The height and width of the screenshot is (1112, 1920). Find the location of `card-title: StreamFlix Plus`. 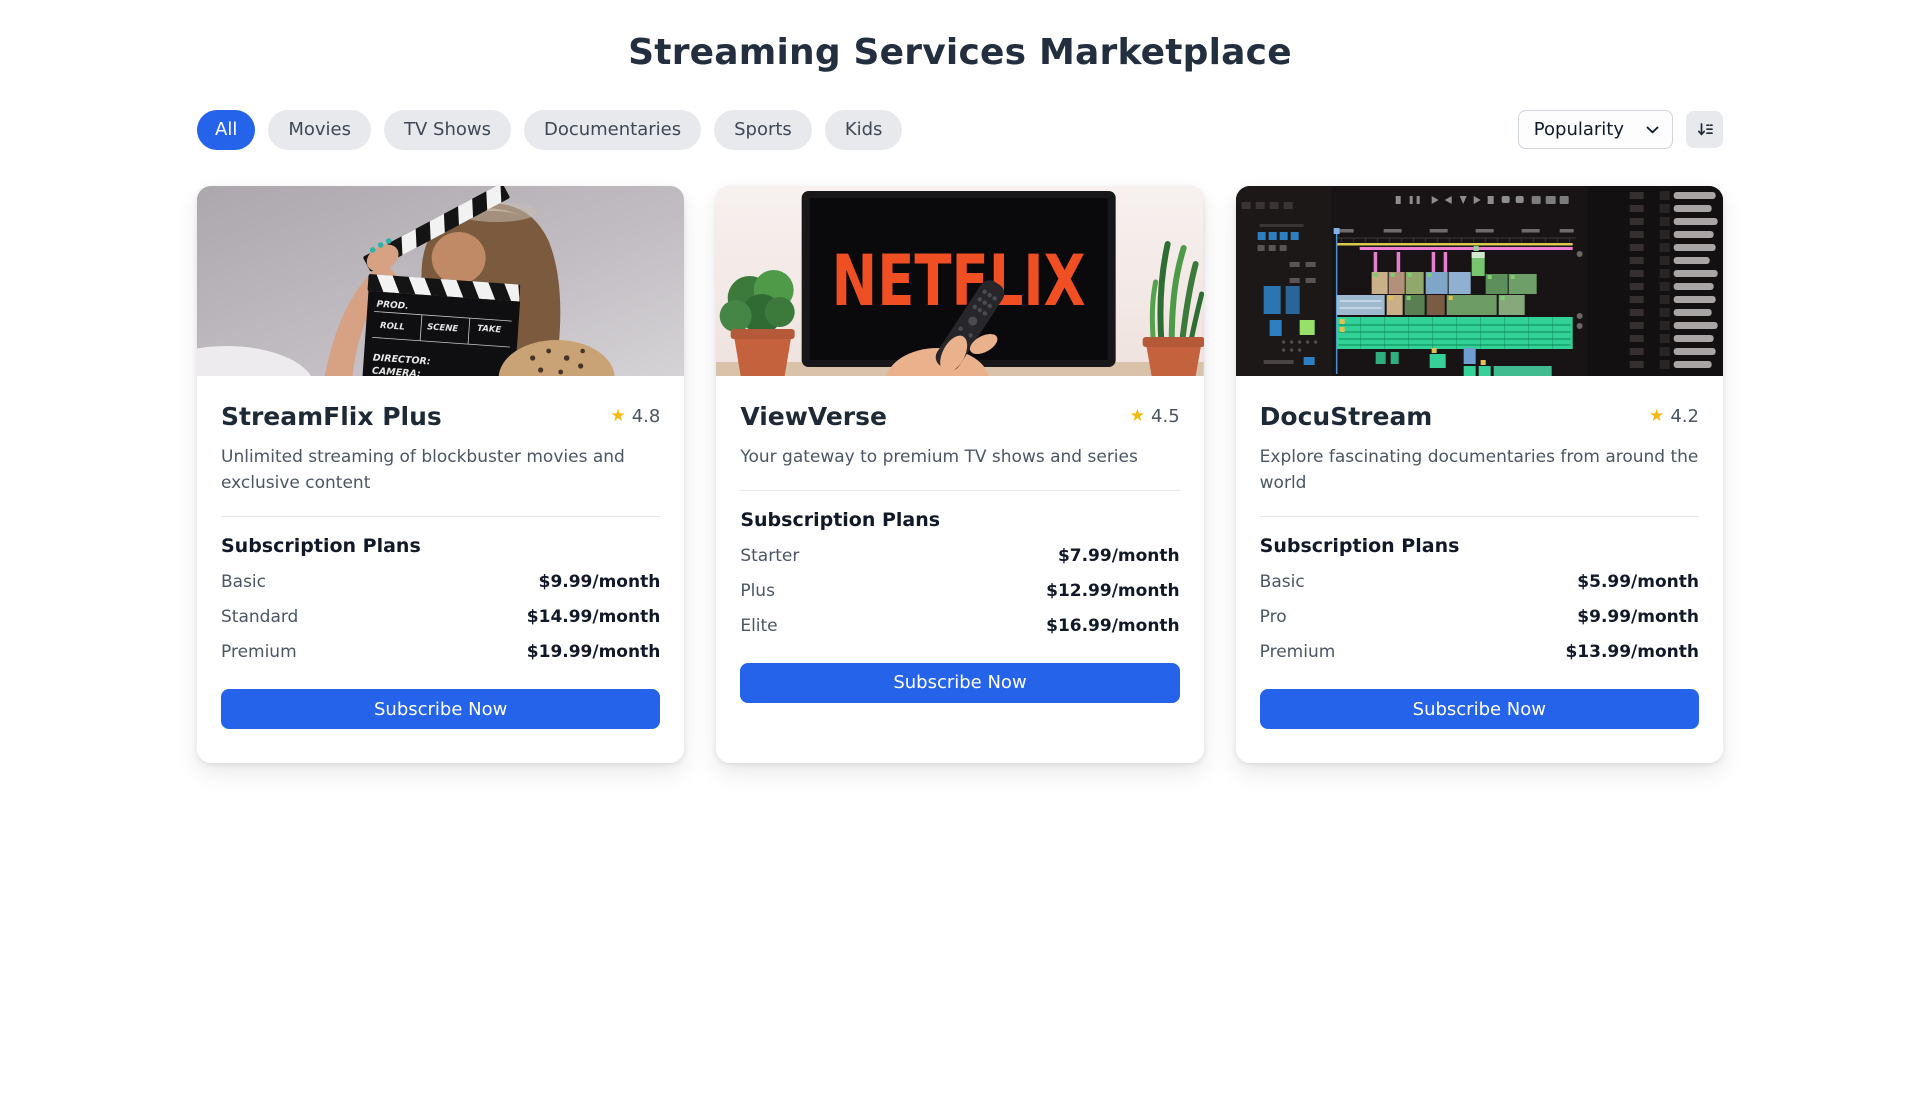

card-title: StreamFlix Plus is located at coordinates (331, 416).